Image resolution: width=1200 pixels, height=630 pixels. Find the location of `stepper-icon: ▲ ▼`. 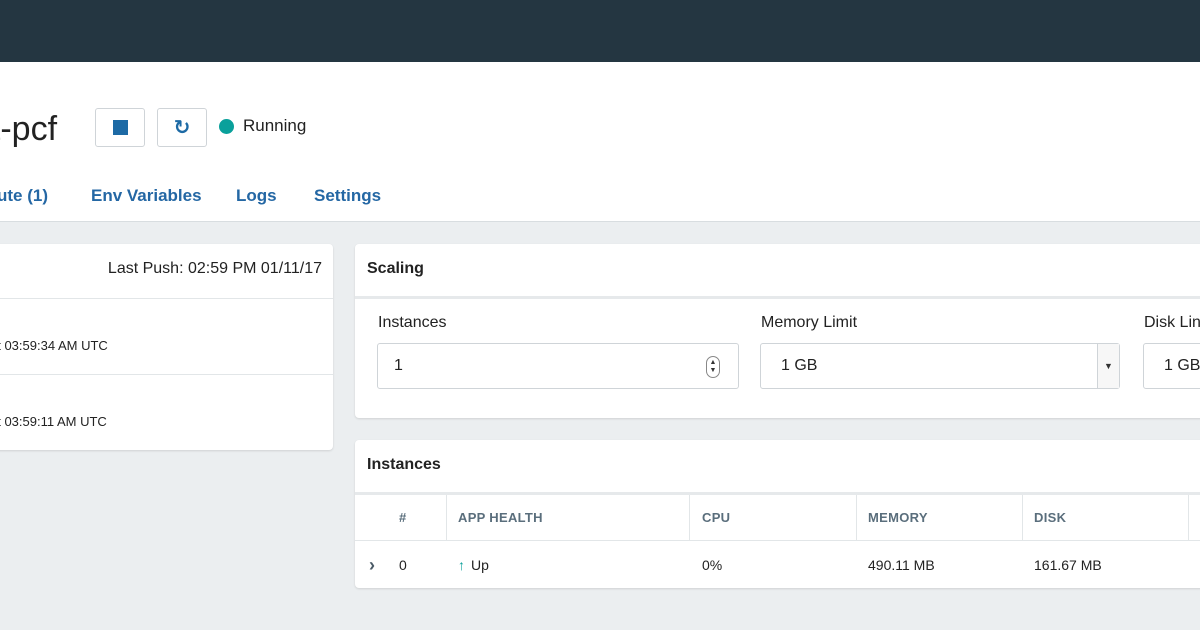

stepper-icon: ▲ ▼ is located at coordinates (713, 367).